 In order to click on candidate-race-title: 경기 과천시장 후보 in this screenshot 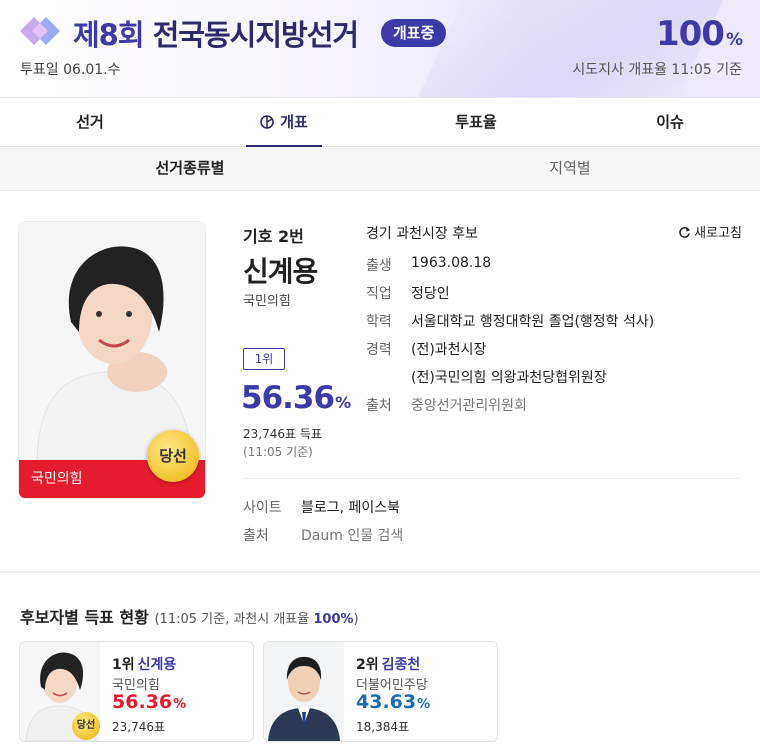, I will do `click(422, 234)`.